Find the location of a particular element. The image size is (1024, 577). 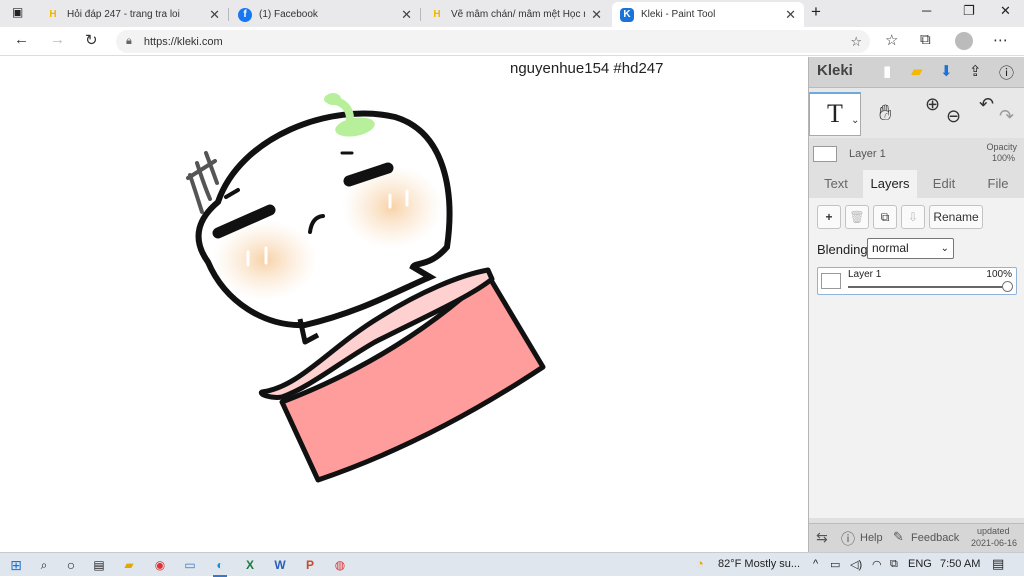

feedback-link: Feedback is located at coordinates (935, 538).